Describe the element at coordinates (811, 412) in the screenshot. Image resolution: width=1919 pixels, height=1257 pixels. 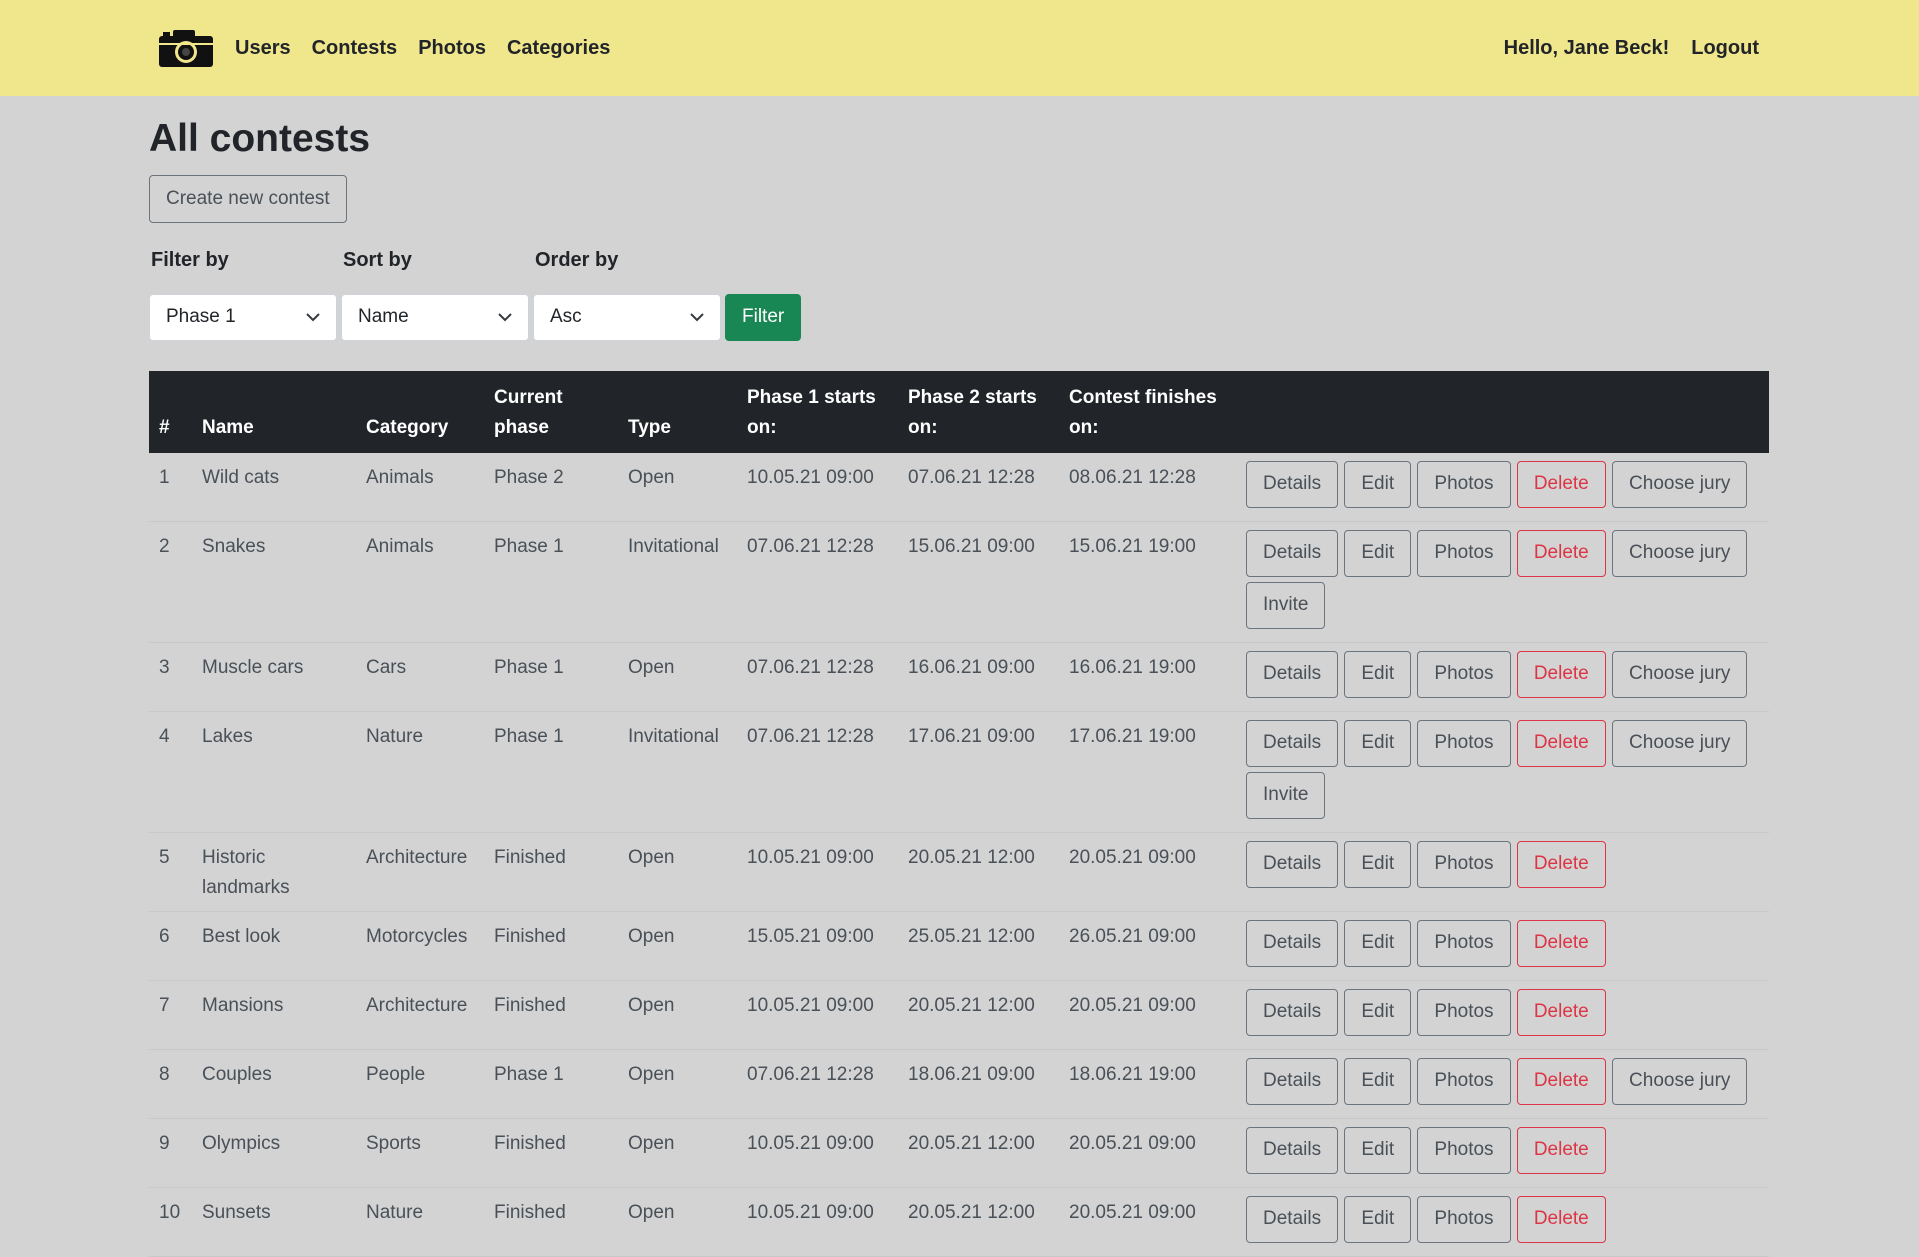
I see `column-header-phase1-start: Phase 1 starts on:` at that location.